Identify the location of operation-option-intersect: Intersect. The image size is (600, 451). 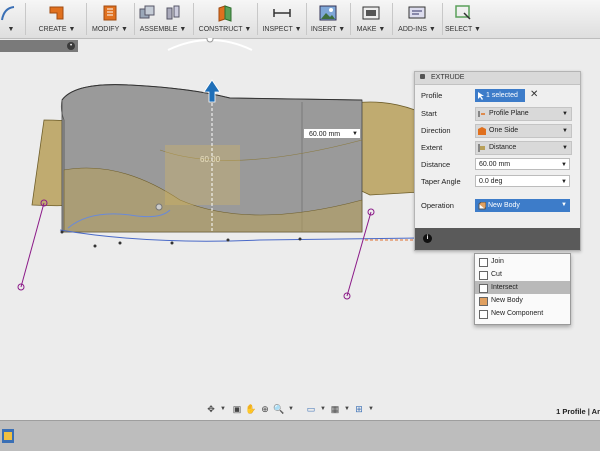
(522, 287).